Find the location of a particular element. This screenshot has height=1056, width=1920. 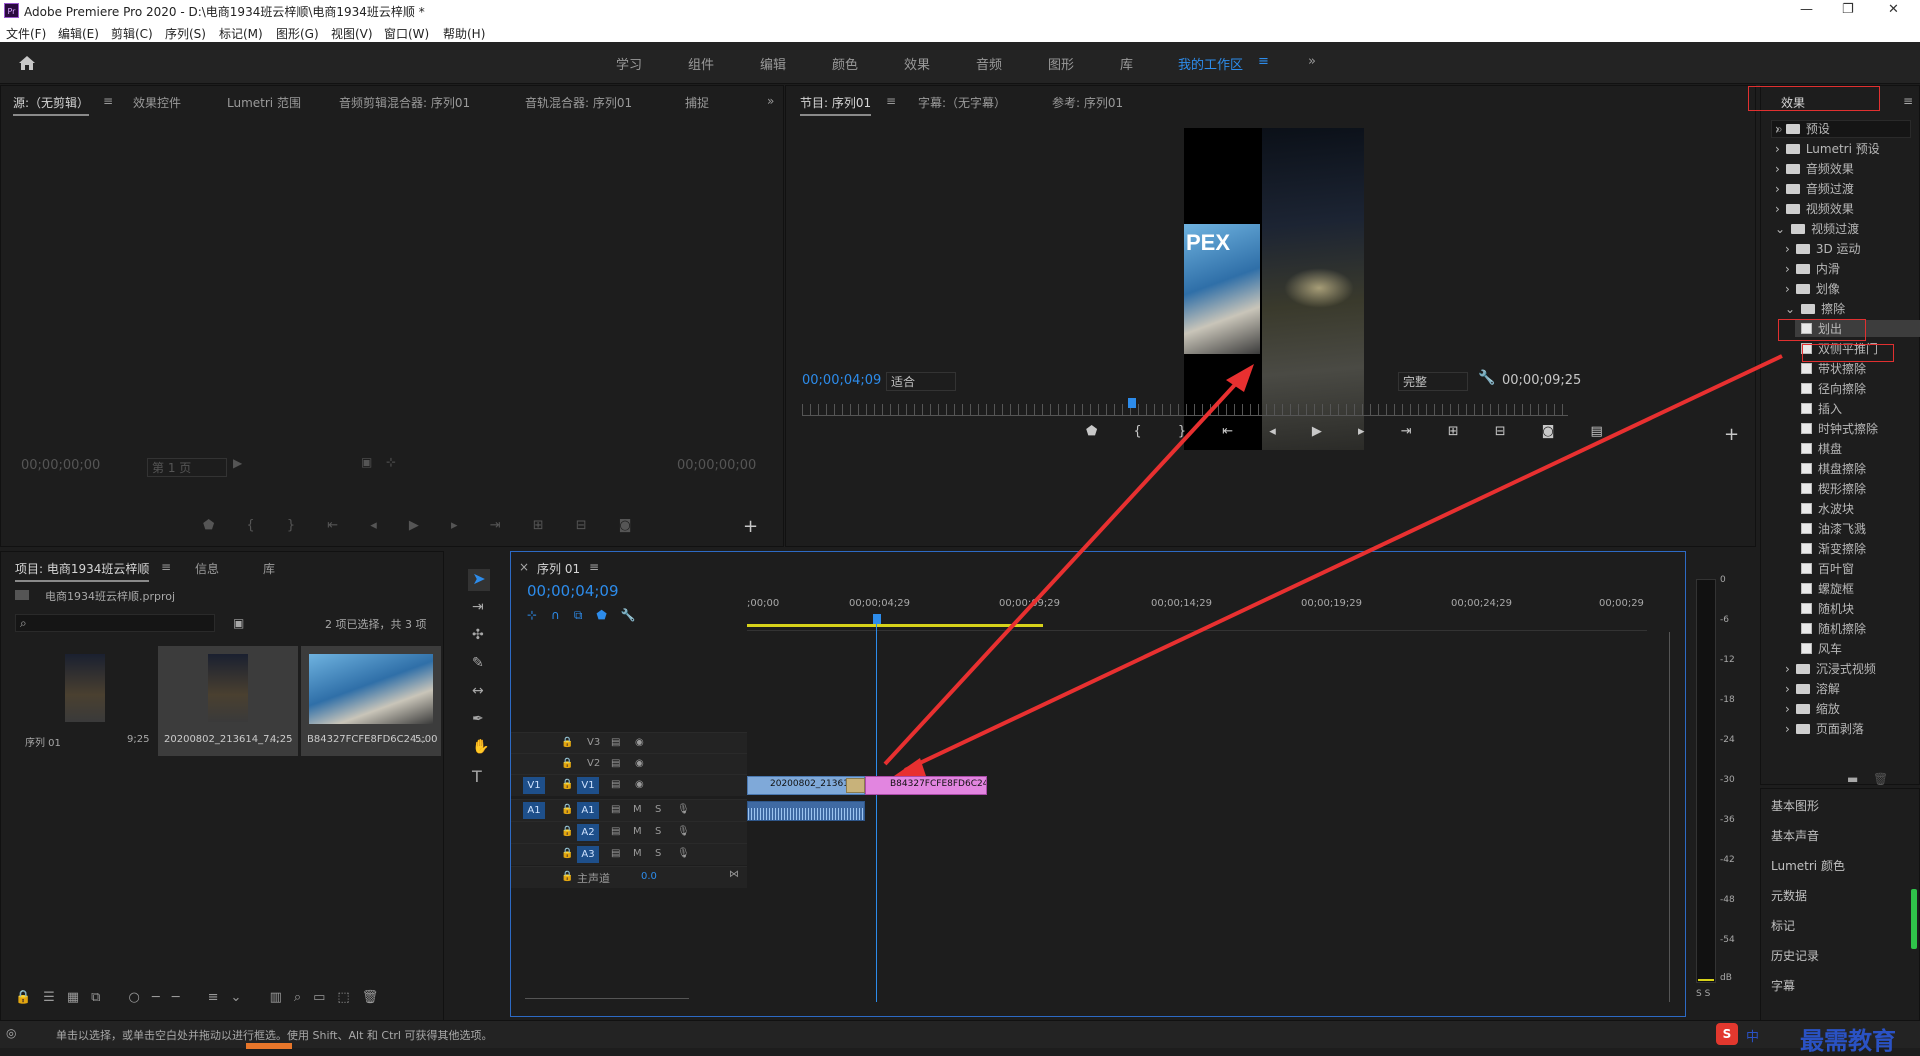

tab-capture: 捕捉 is located at coordinates (697, 102).